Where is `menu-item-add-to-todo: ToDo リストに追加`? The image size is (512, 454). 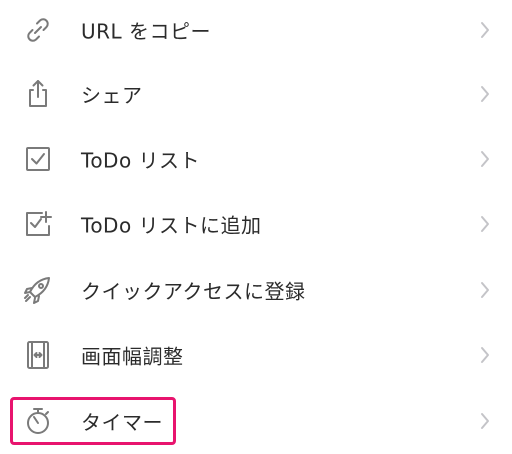
menu-item-add-to-todo: ToDo リストに追加 is located at coordinates (256, 224).